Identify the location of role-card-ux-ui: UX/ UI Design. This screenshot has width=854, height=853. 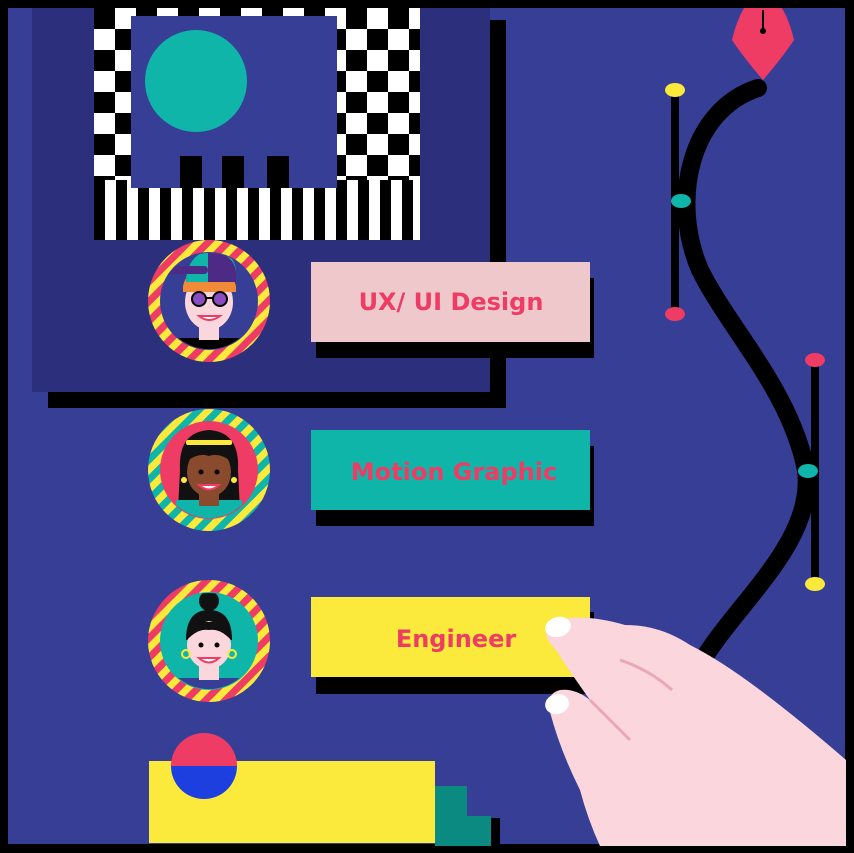
(452, 310).